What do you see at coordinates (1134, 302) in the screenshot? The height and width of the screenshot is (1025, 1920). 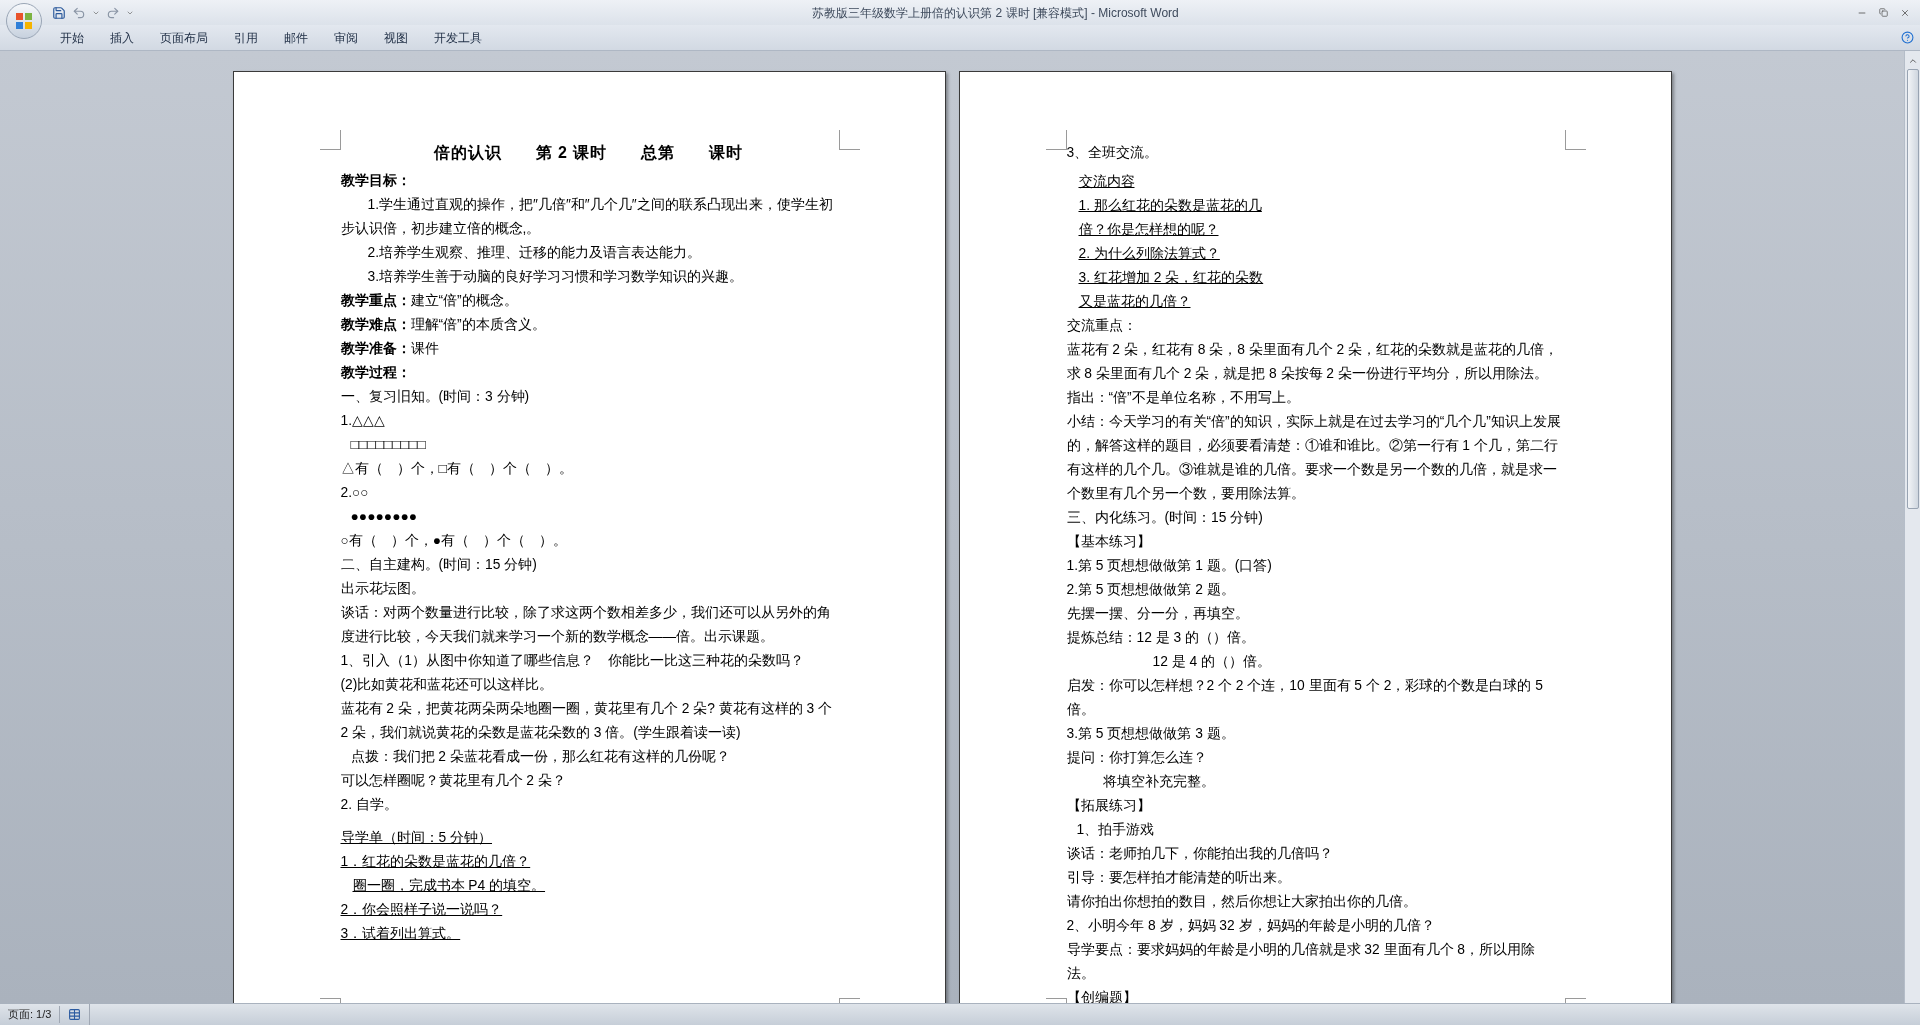 I see `paragraph: 又是蓝花的几倍？` at bounding box center [1134, 302].